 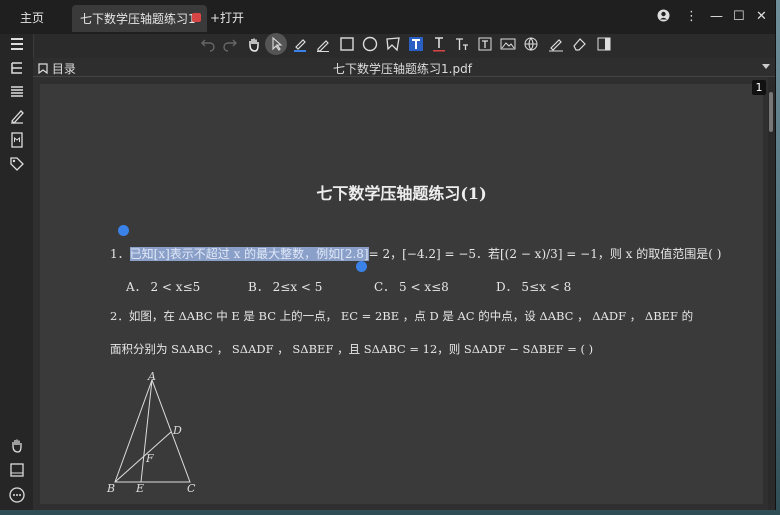 I want to click on q1-option-a: A． 2 < x≤5, so click(x=163, y=287).